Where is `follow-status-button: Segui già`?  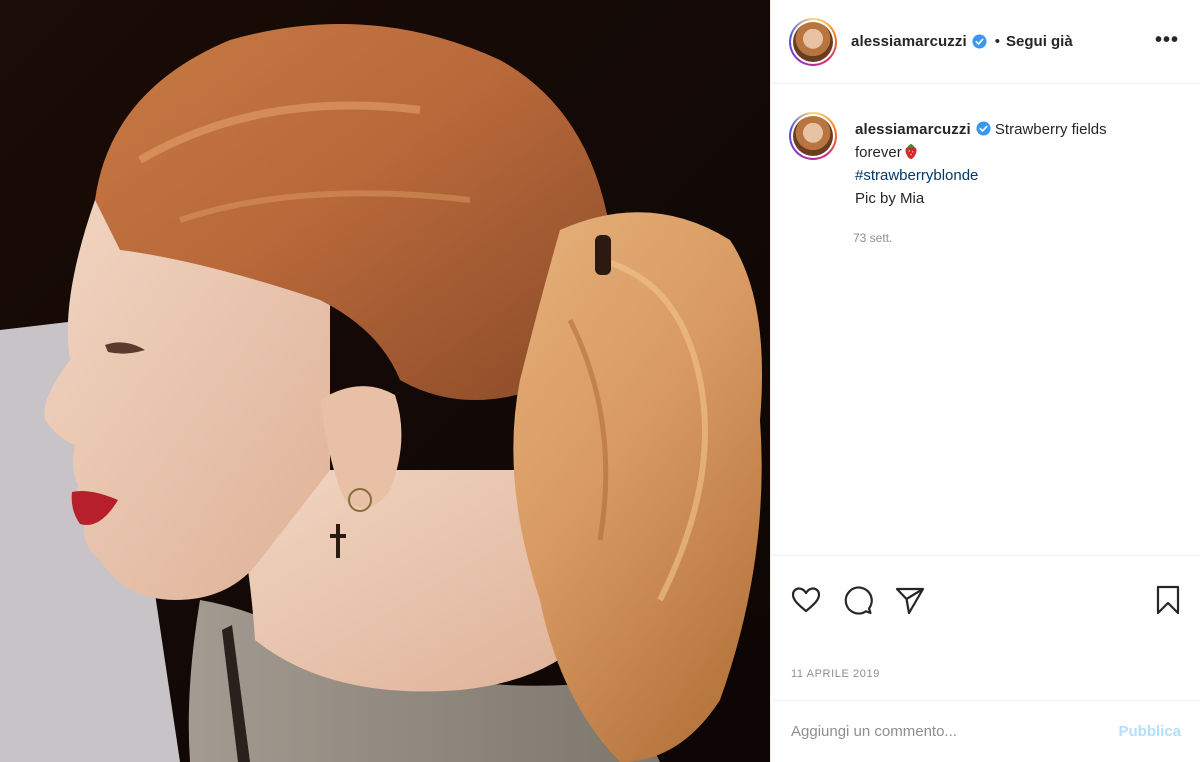
follow-status-button: Segui già is located at coordinates (1039, 41).